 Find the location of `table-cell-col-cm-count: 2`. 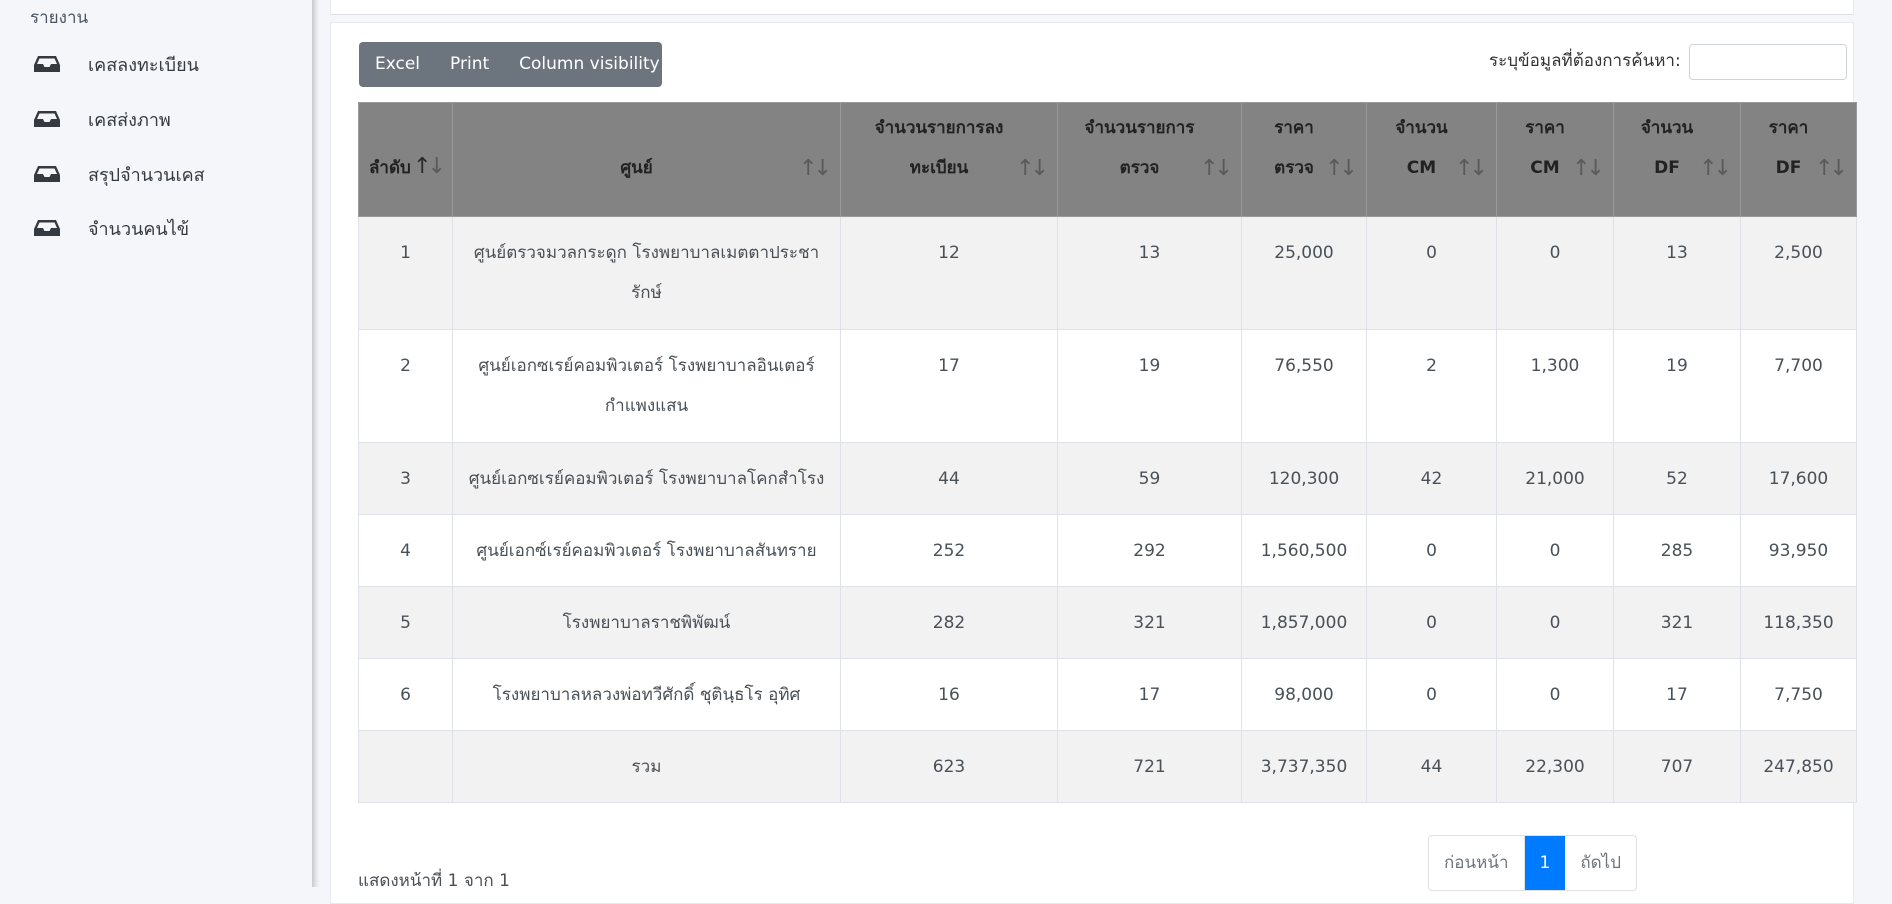

table-cell-col-cm-count: 2 is located at coordinates (1431, 386).